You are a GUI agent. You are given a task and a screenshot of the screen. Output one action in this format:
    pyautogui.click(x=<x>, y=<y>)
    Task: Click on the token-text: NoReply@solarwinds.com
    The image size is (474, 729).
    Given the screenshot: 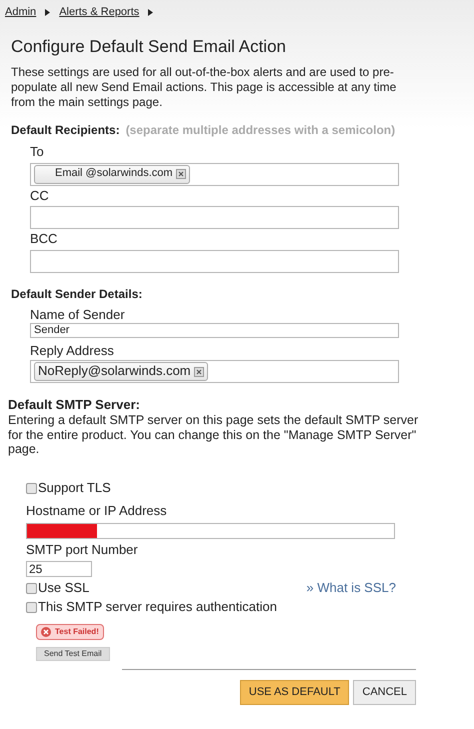 What is the action you would take?
    pyautogui.click(x=114, y=371)
    